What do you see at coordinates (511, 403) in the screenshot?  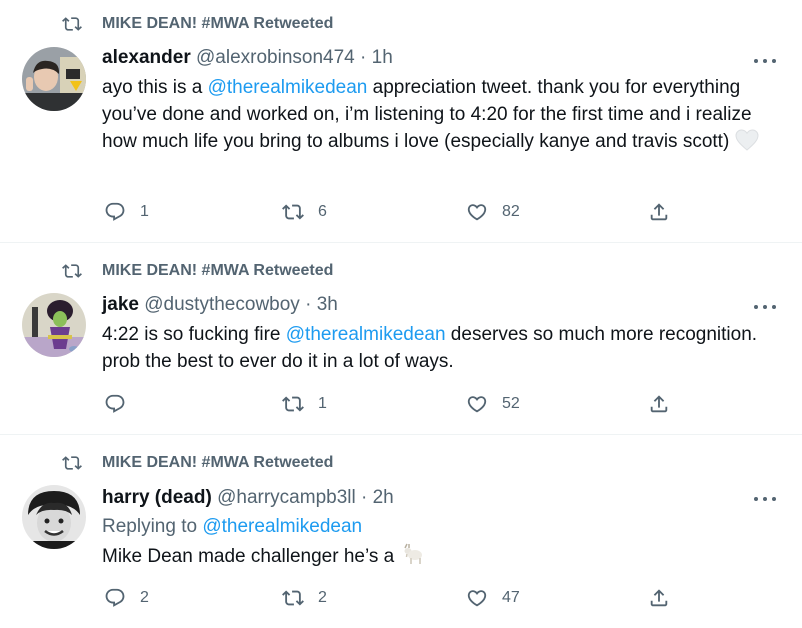 I see `like-count: 52` at bounding box center [511, 403].